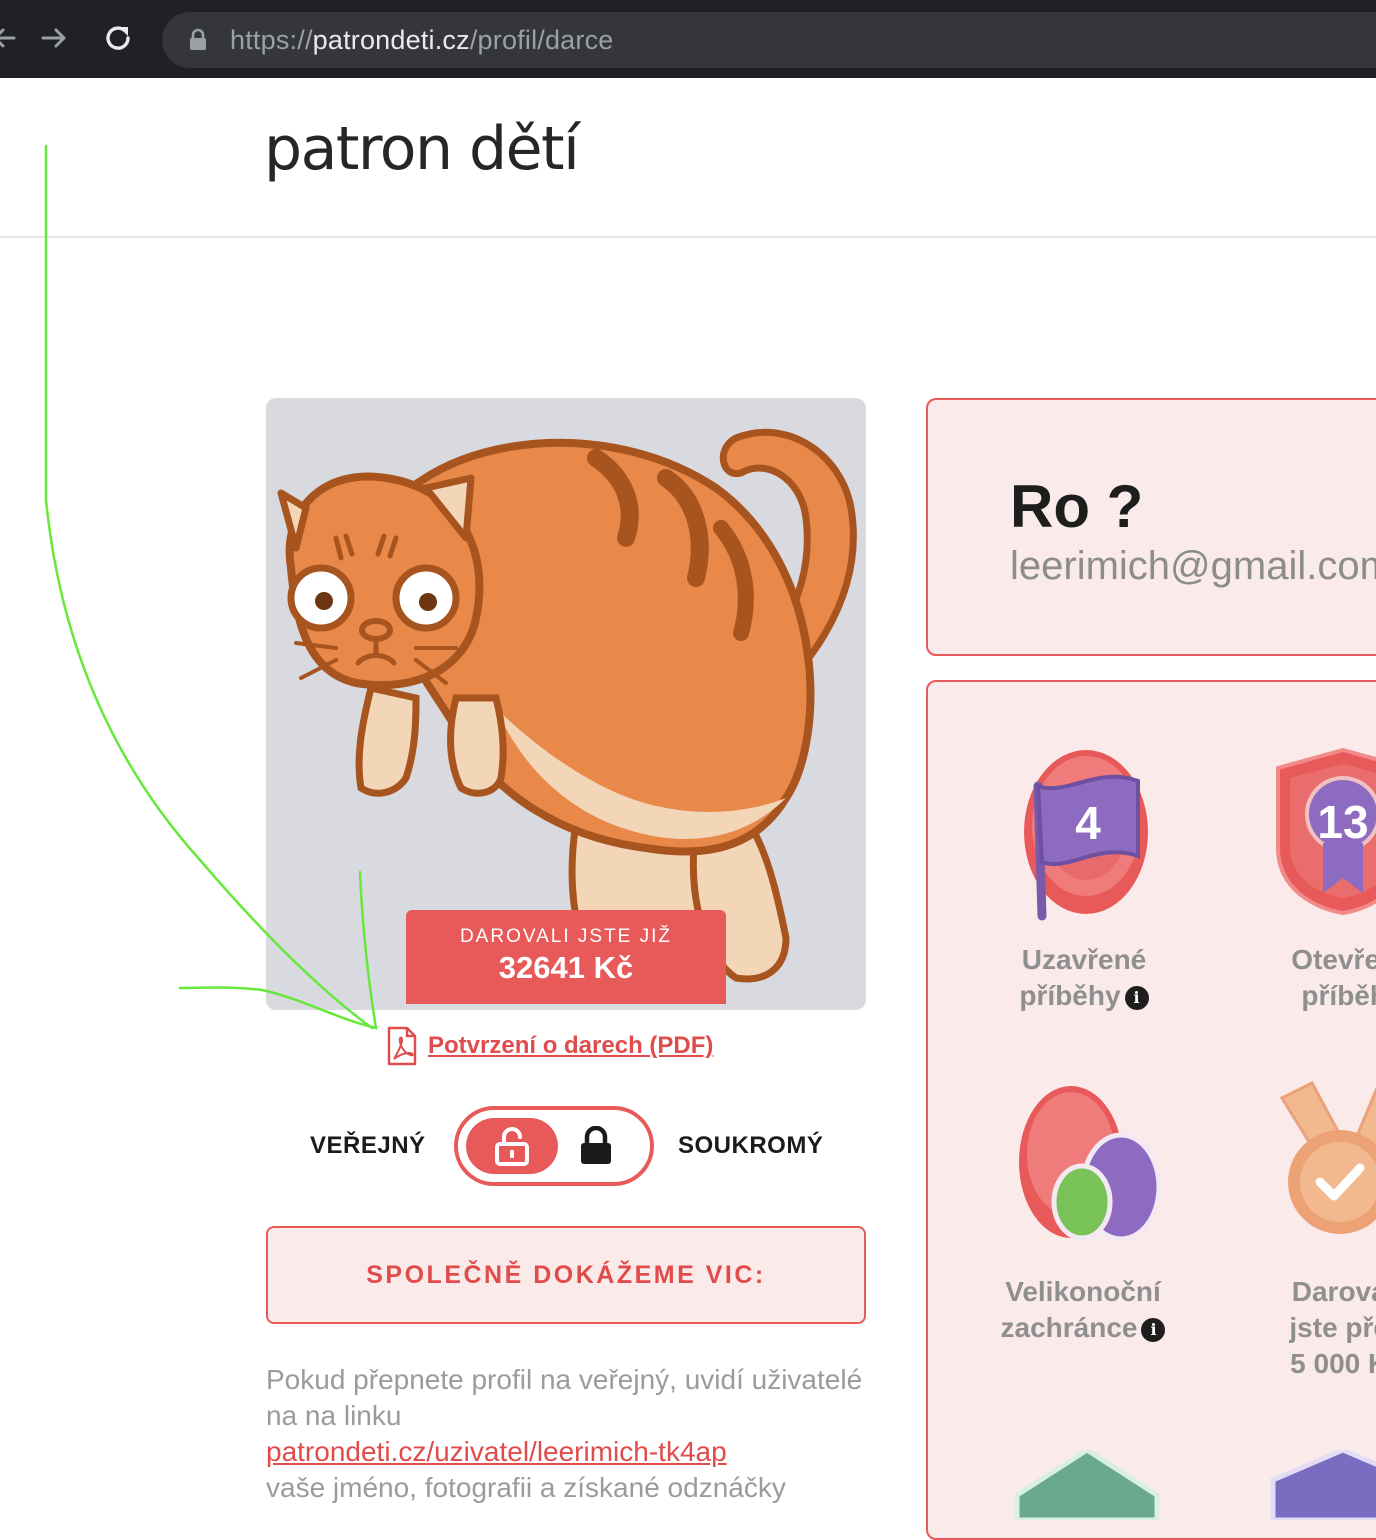  What do you see at coordinates (368, 1145) in the screenshot?
I see `public-label: VEŘEJNÝ` at bounding box center [368, 1145].